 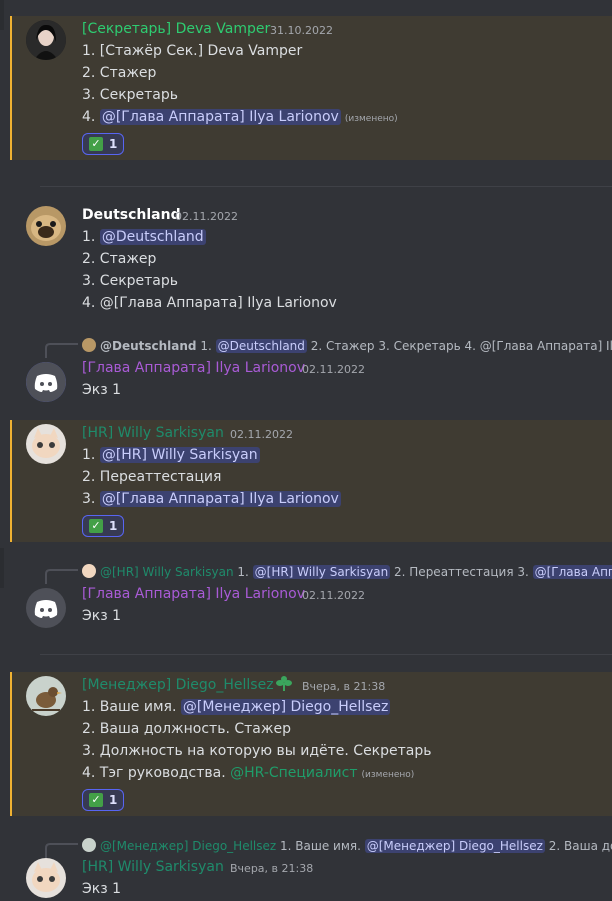 I want to click on avatar-pug-image, so click(x=46, y=226).